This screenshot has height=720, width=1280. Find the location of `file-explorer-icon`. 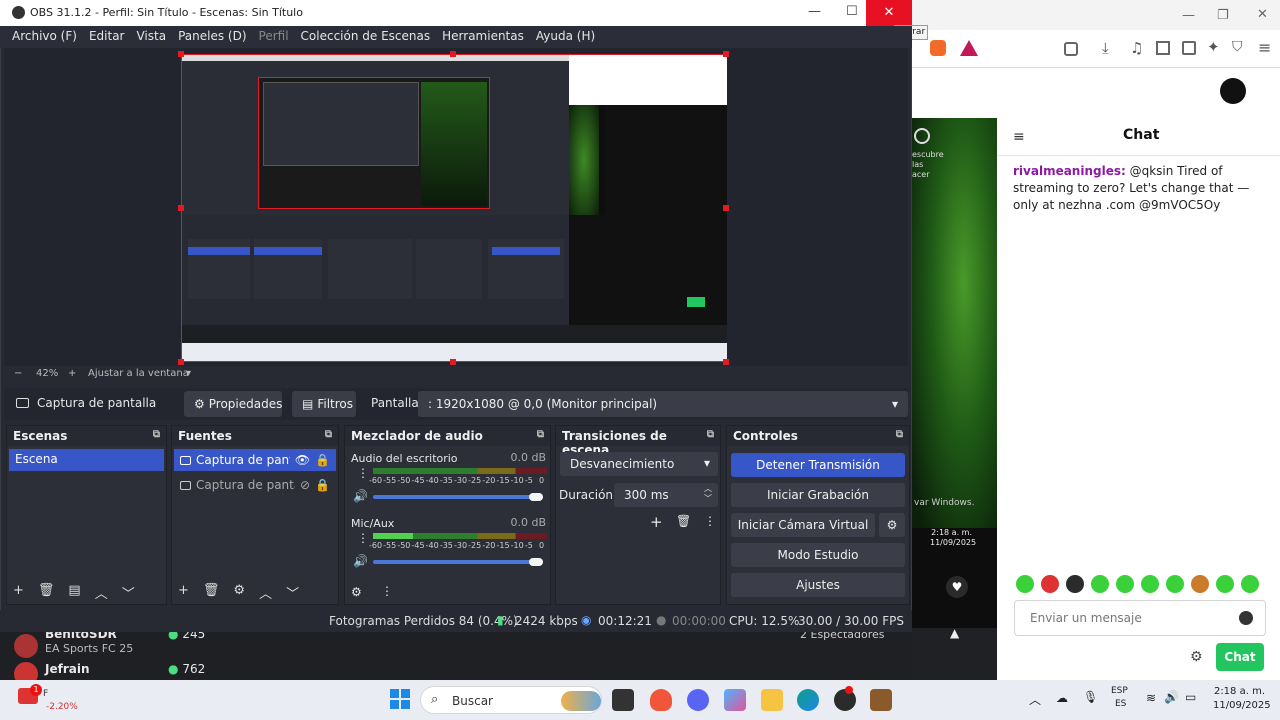

file-explorer-icon is located at coordinates (772, 700).